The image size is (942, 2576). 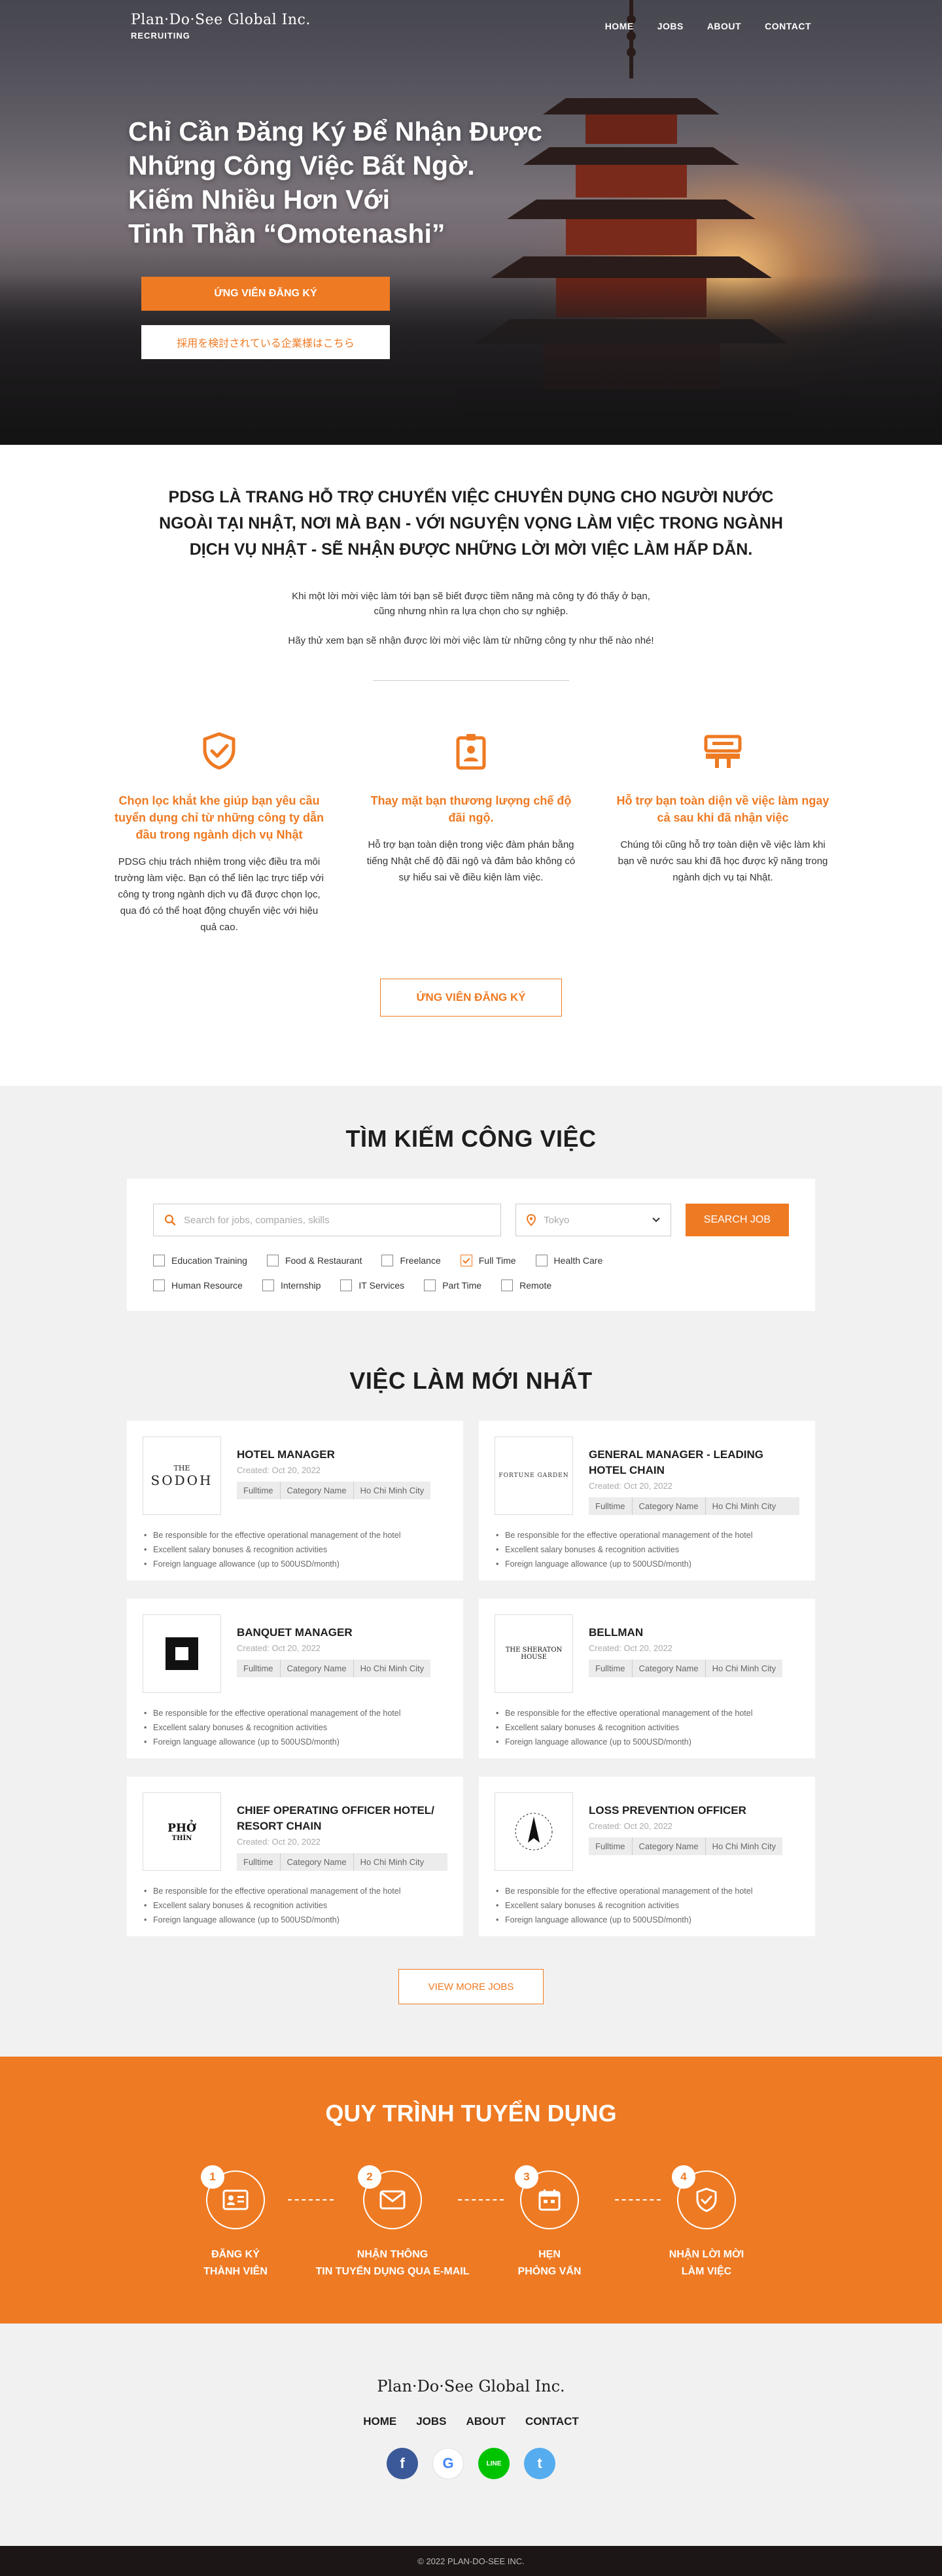 What do you see at coordinates (448, 2464) in the screenshot?
I see `google-icon: G` at bounding box center [448, 2464].